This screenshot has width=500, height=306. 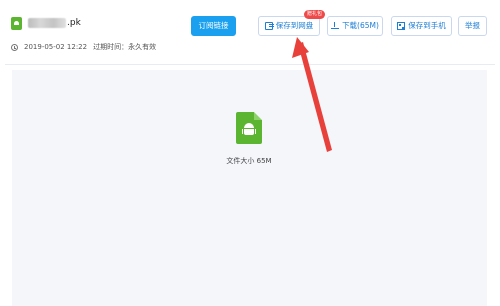 I want to click on save-to-cloud-button: 保存到网盘, so click(x=289, y=26).